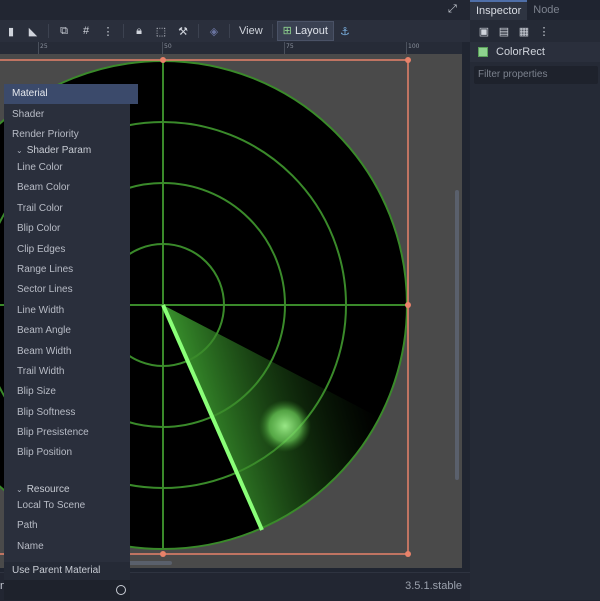 The width and height of the screenshot is (600, 601). Describe the element at coordinates (139, 31) in the screenshot. I see `lock-icon: 🔒︎` at that location.